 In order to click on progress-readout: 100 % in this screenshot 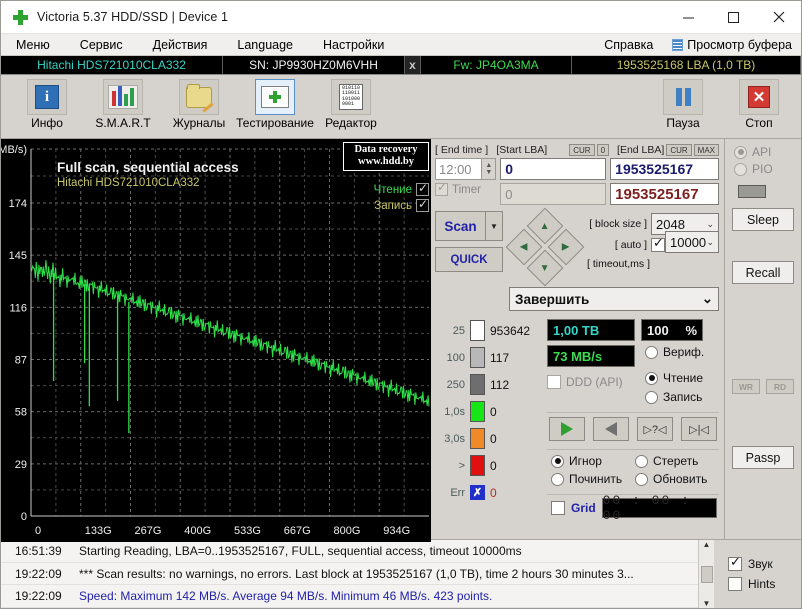, I will do `click(672, 330)`.